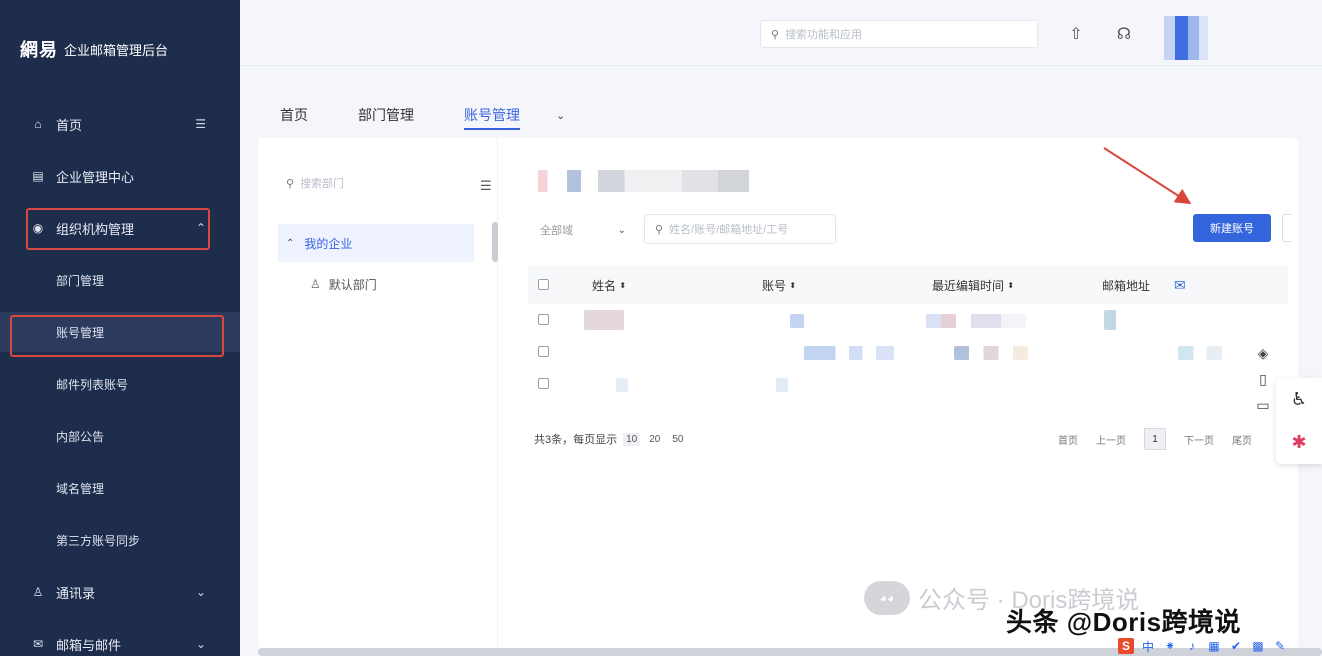 The height and width of the screenshot is (656, 1322). What do you see at coordinates (447, 115) in the screenshot?
I see `page-tabs: 首页 部门管理 账号管理 ⌄` at bounding box center [447, 115].